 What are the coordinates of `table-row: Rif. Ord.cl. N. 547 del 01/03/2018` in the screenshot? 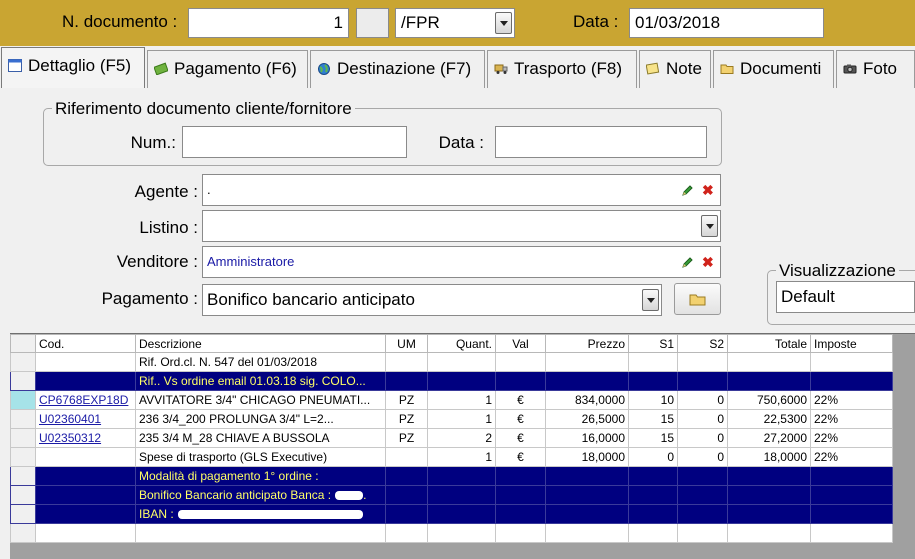 It's located at (451, 362).